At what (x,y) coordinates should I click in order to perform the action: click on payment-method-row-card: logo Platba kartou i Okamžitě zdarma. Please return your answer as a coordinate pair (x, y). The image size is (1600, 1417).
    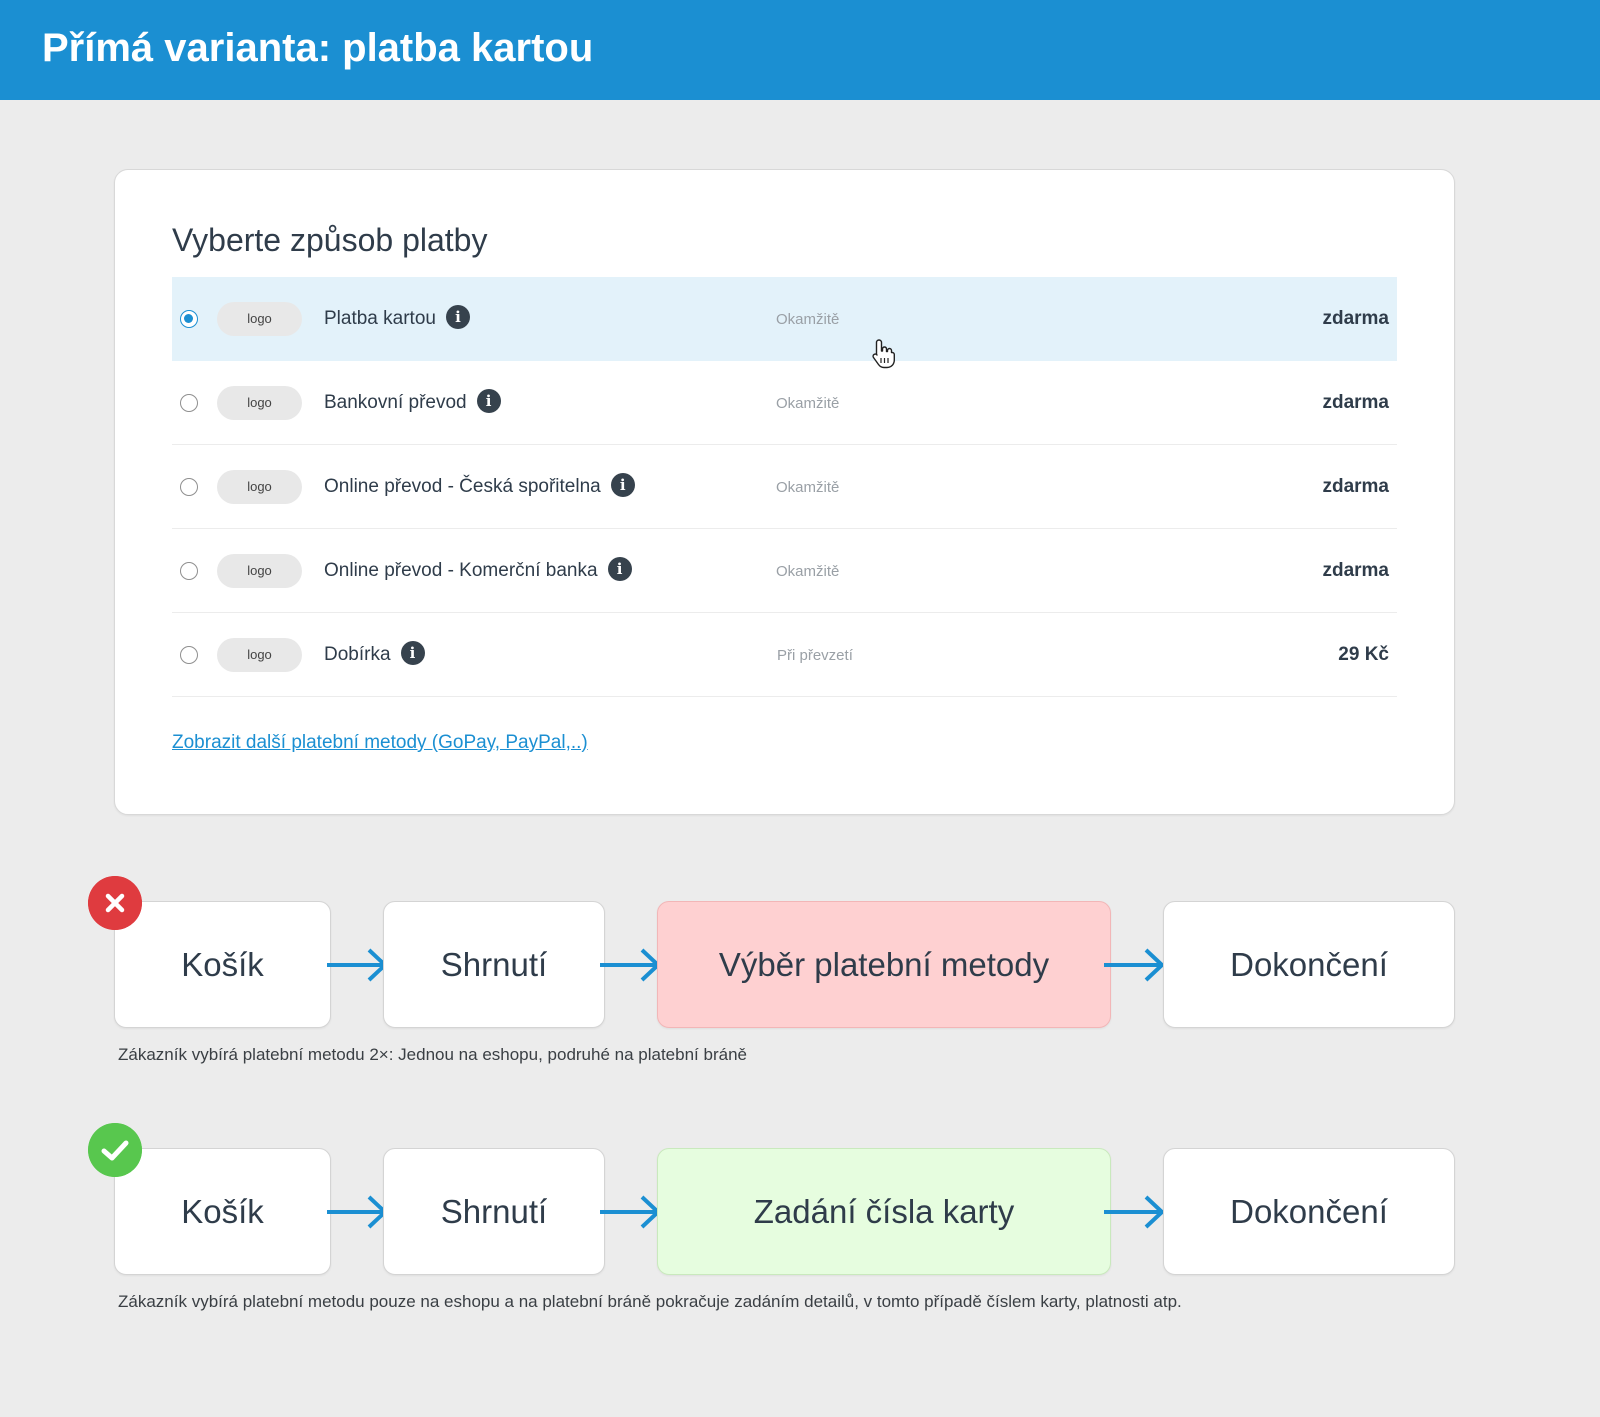
    Looking at the image, I should click on (784, 319).